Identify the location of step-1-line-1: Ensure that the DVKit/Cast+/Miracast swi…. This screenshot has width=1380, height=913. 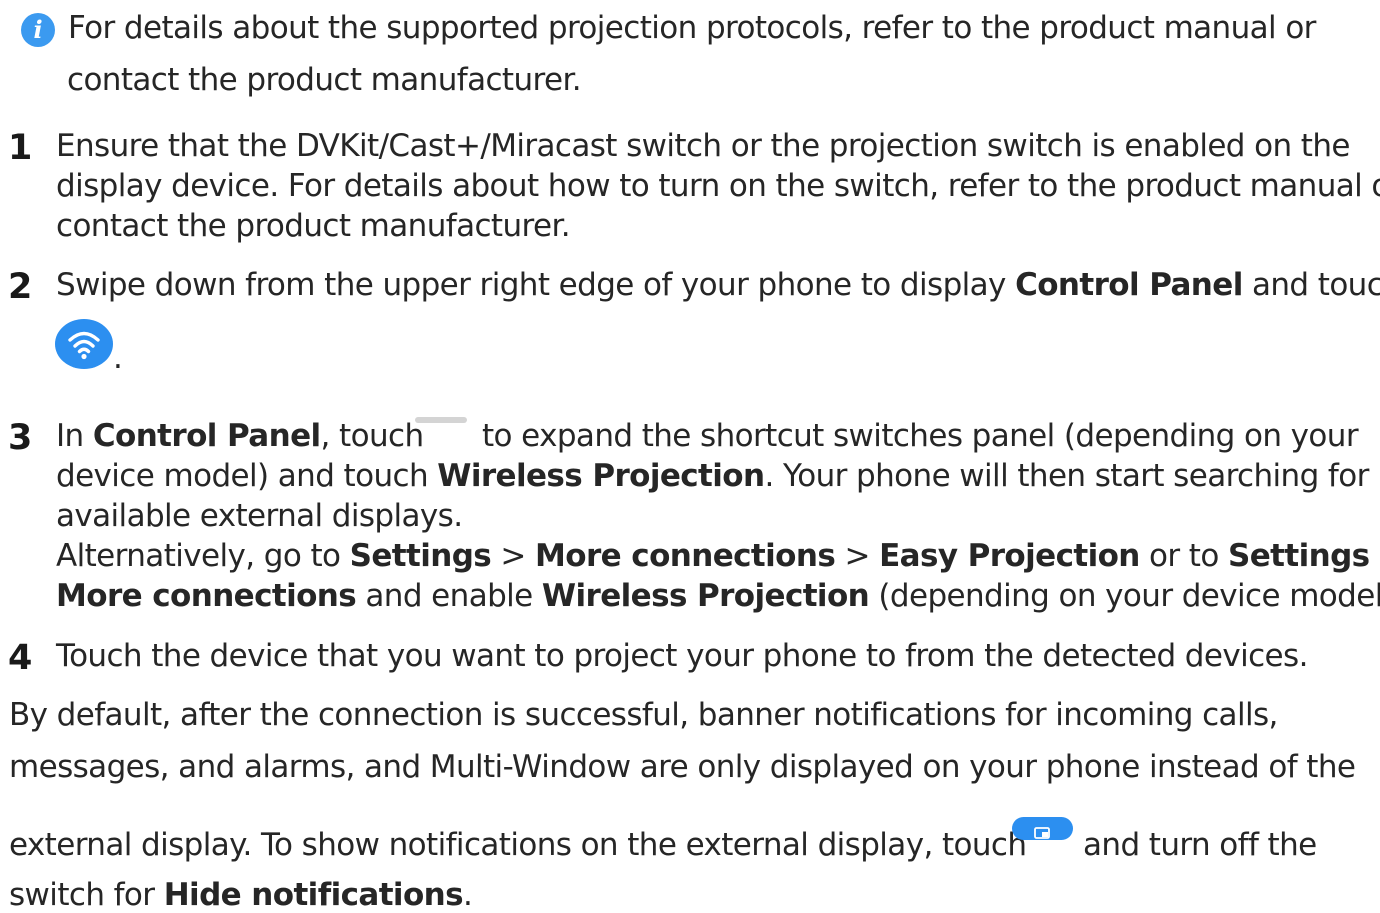
(703, 146).